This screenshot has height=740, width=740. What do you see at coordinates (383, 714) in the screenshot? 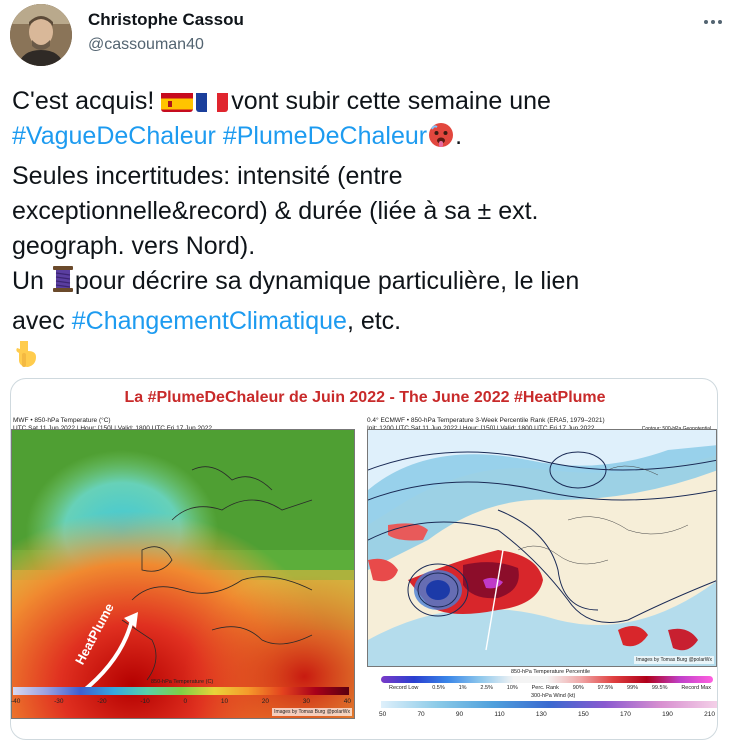
I see `wind-tick-label: 50` at bounding box center [383, 714].